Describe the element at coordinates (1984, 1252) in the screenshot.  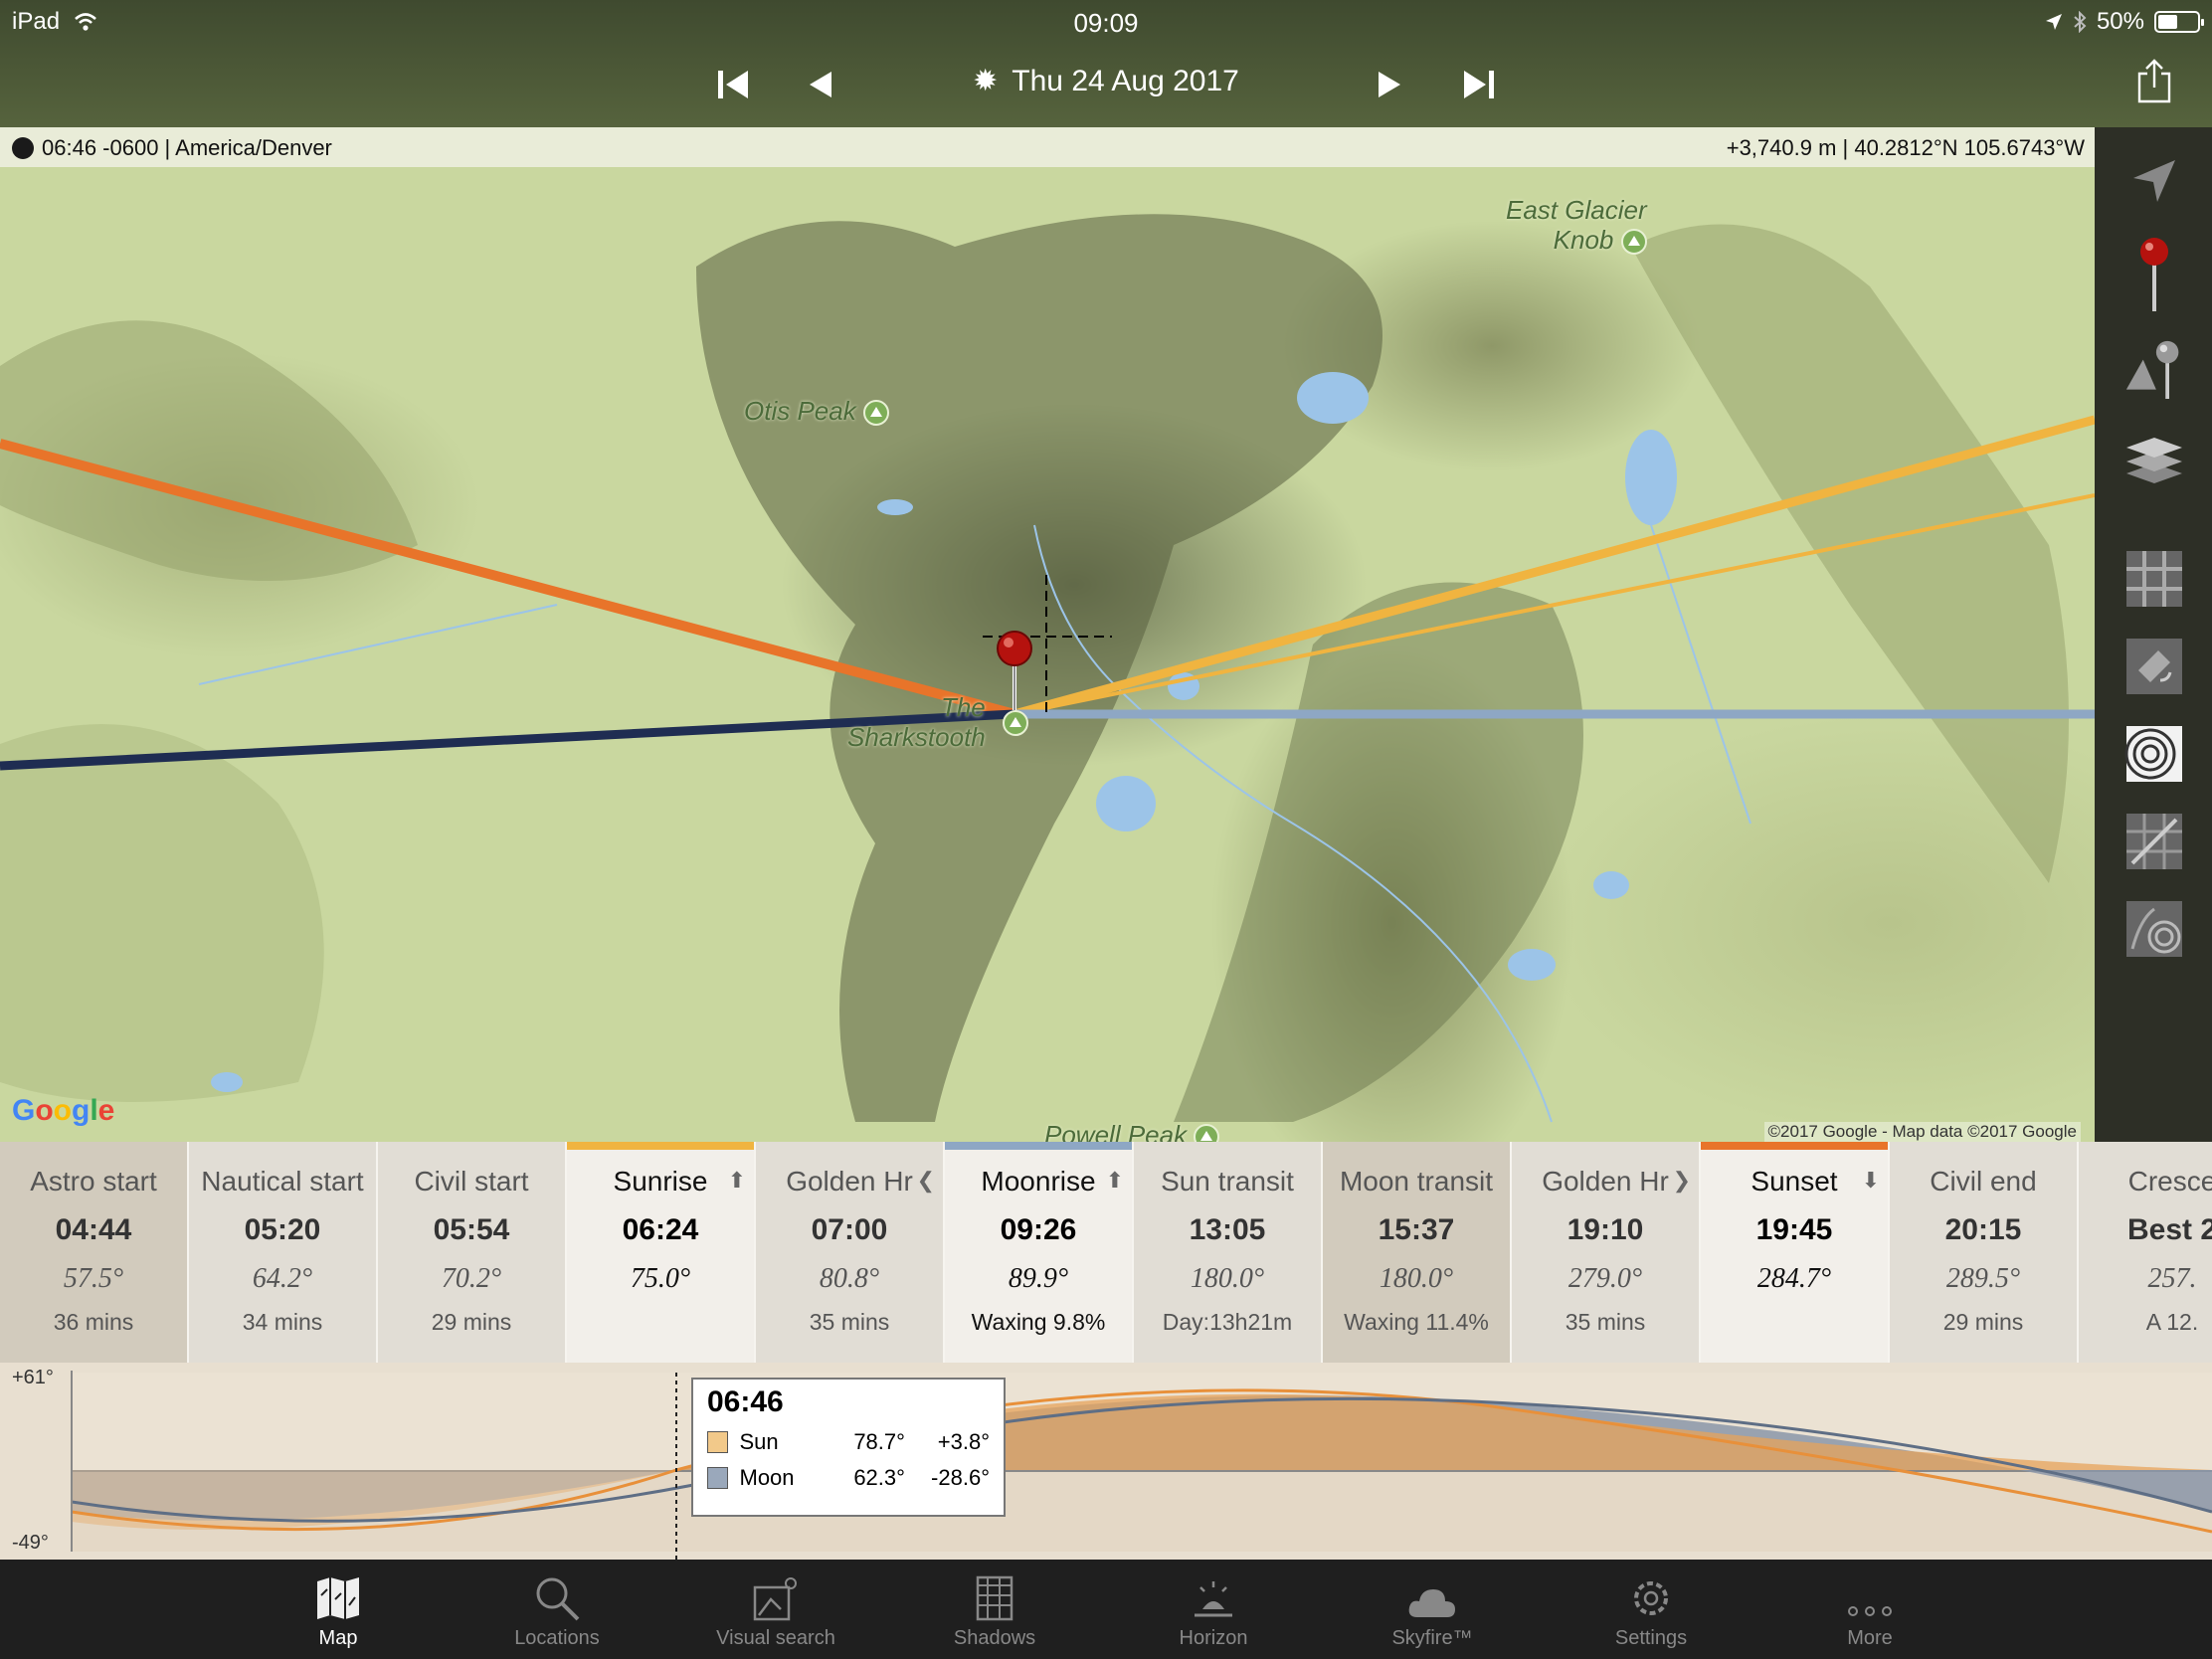
I see `event-column: Civil end 20:15 289.5° 29 mins` at that location.